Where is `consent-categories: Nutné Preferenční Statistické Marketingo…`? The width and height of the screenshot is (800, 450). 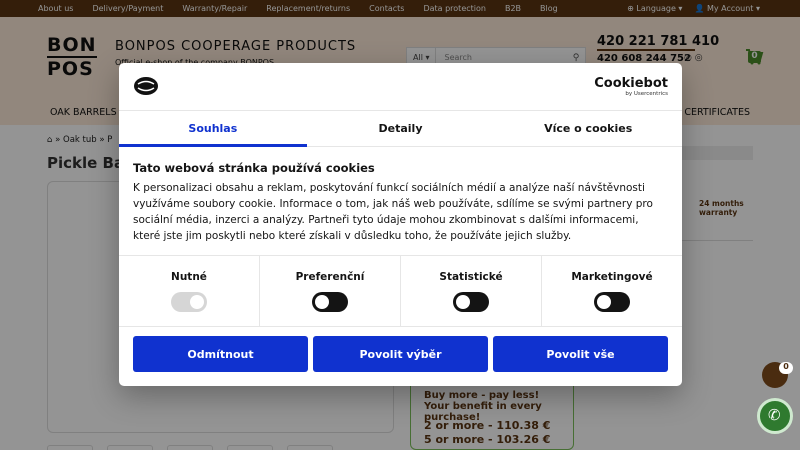
consent-categories: Nutné Preferenční Statistické Marketingo… is located at coordinates (400, 291).